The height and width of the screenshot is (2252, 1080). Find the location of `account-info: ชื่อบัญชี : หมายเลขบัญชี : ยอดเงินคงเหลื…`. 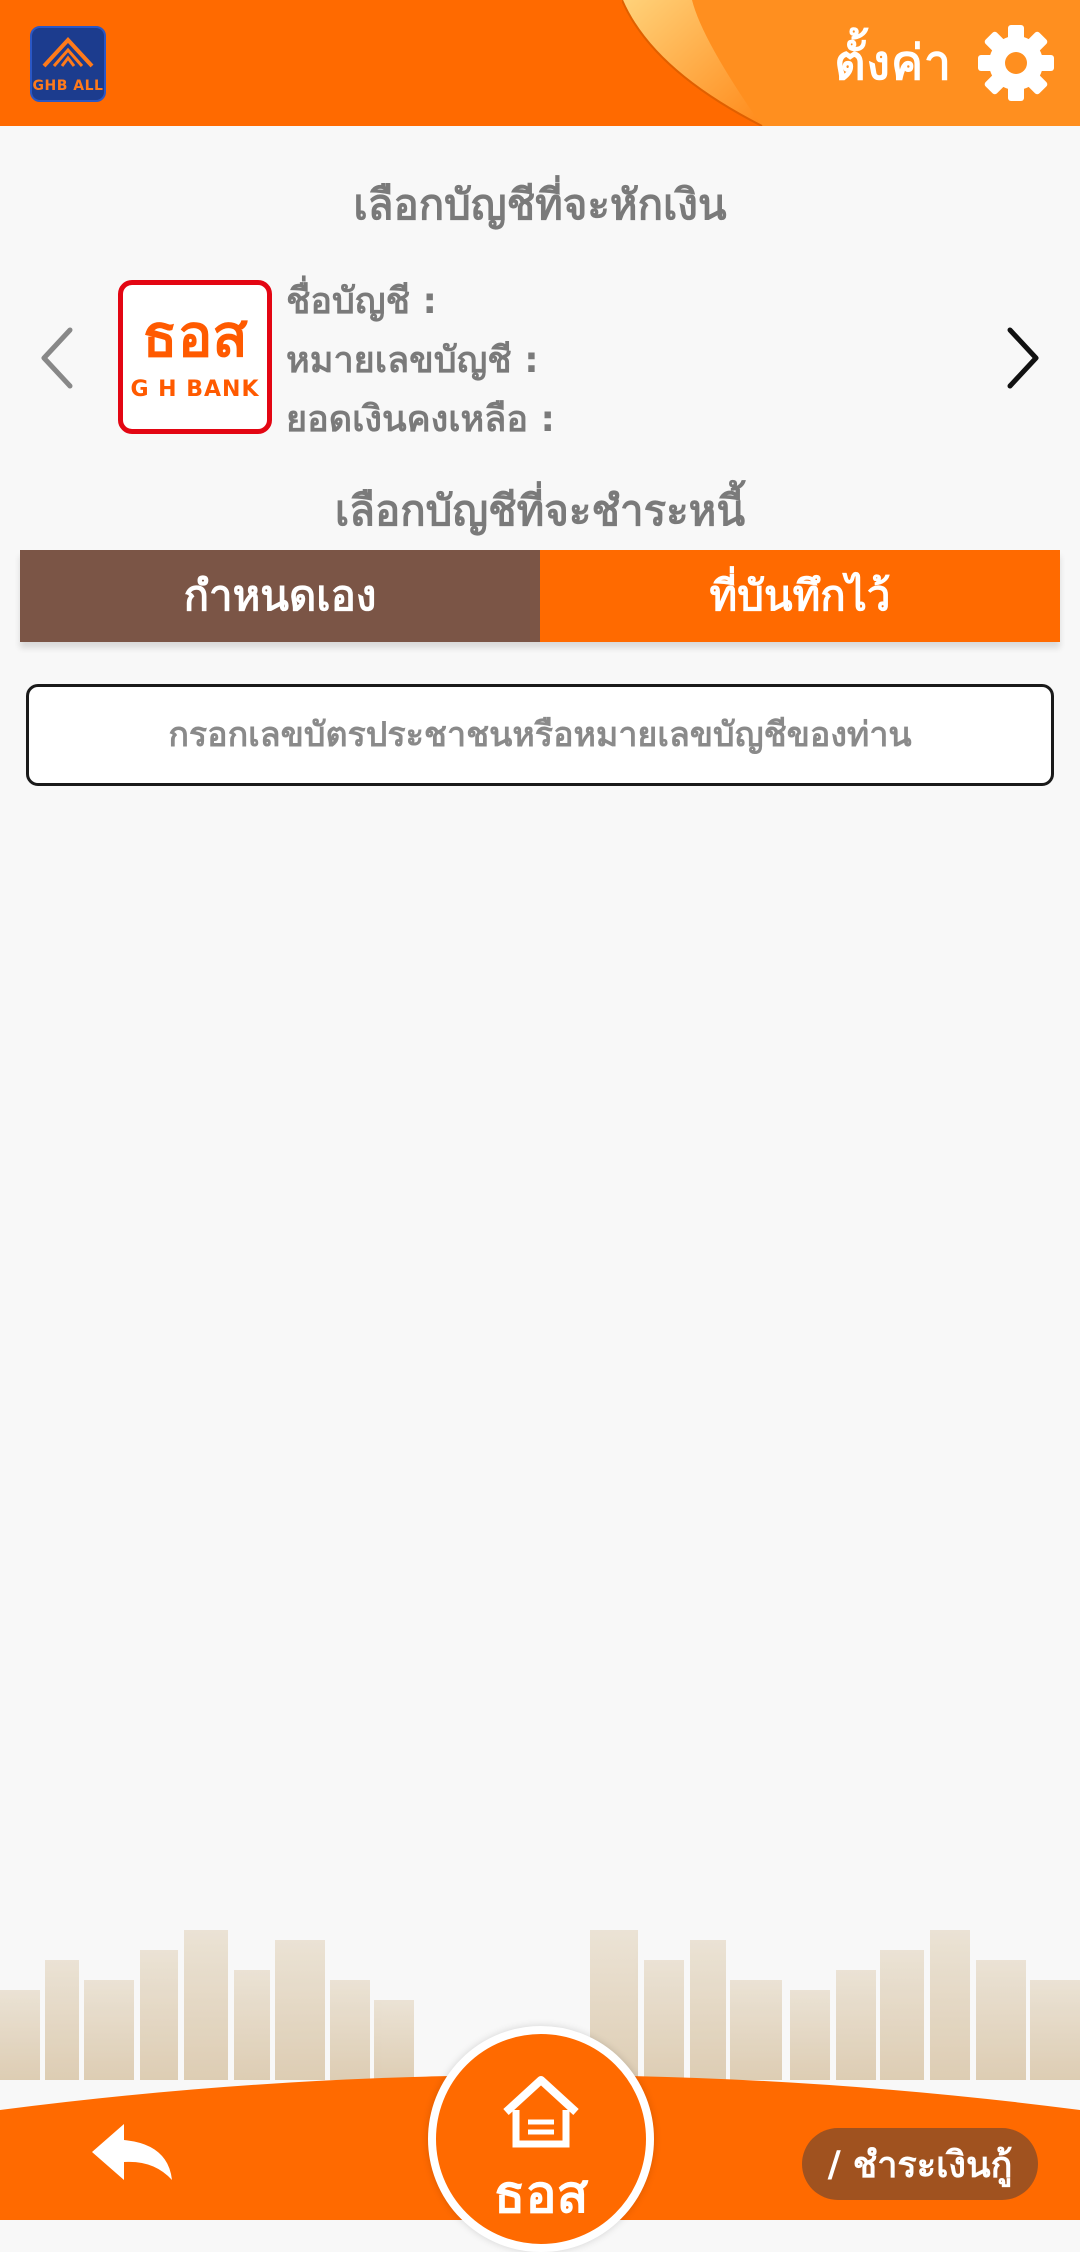

account-info: ชื่อบัญชี : หมายเลขบัญชี : ยอดเงินคงเหลื… is located at coordinates (420, 364).